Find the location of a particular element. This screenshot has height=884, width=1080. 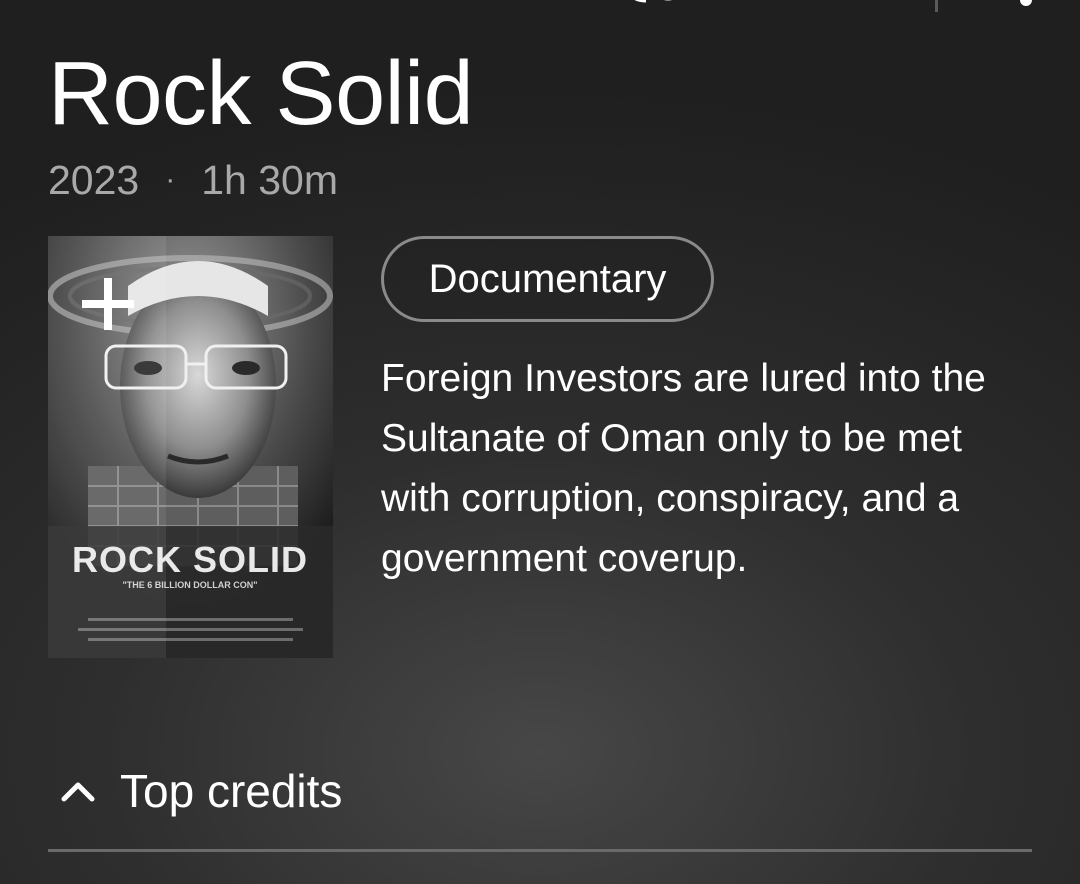

chevron-up-icon is located at coordinates (78, 792).